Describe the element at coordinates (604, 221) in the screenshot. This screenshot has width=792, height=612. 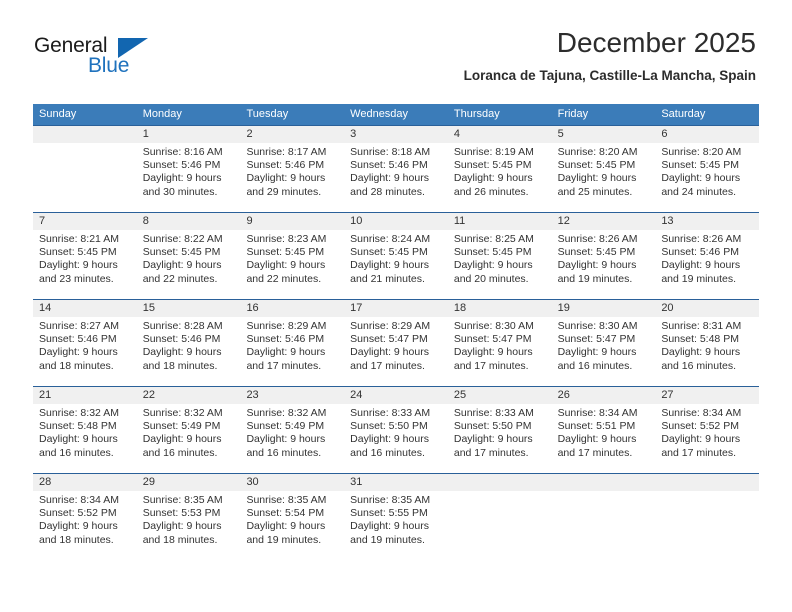
I see `day-number: 12` at that location.